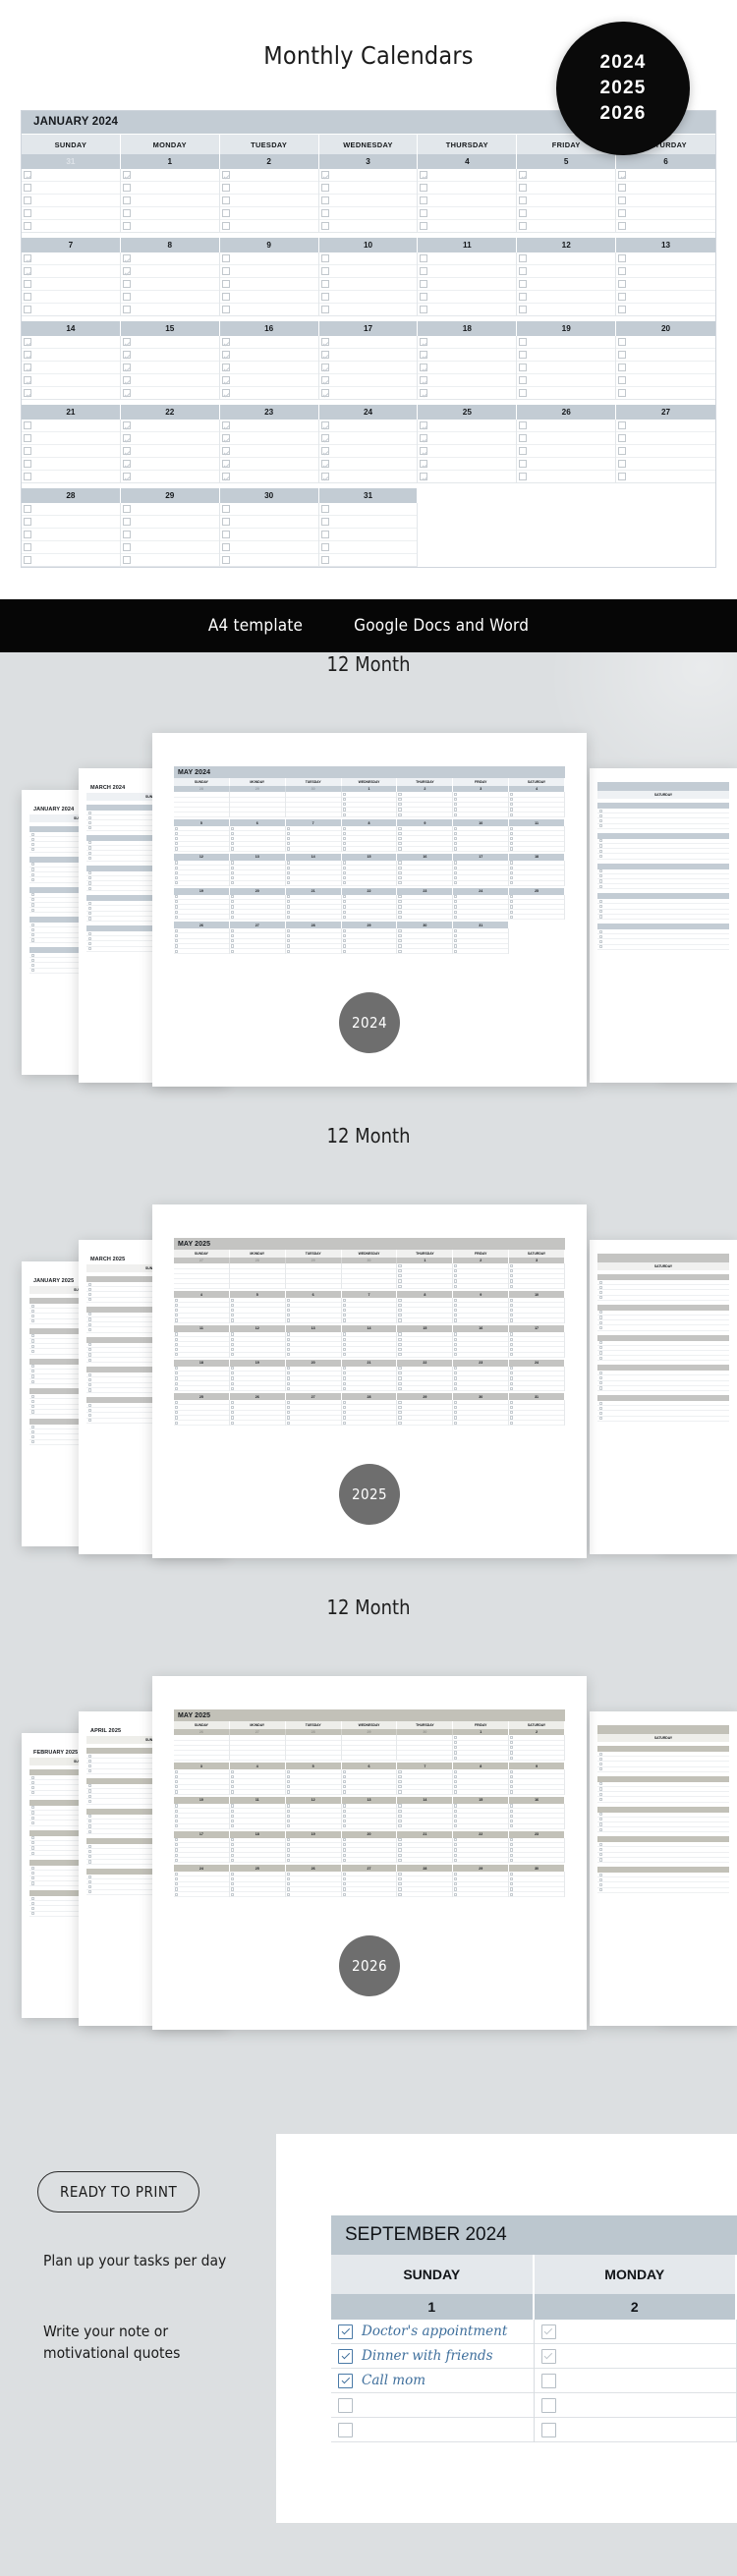  I want to click on calendar-day-number: 17, so click(369, 328).